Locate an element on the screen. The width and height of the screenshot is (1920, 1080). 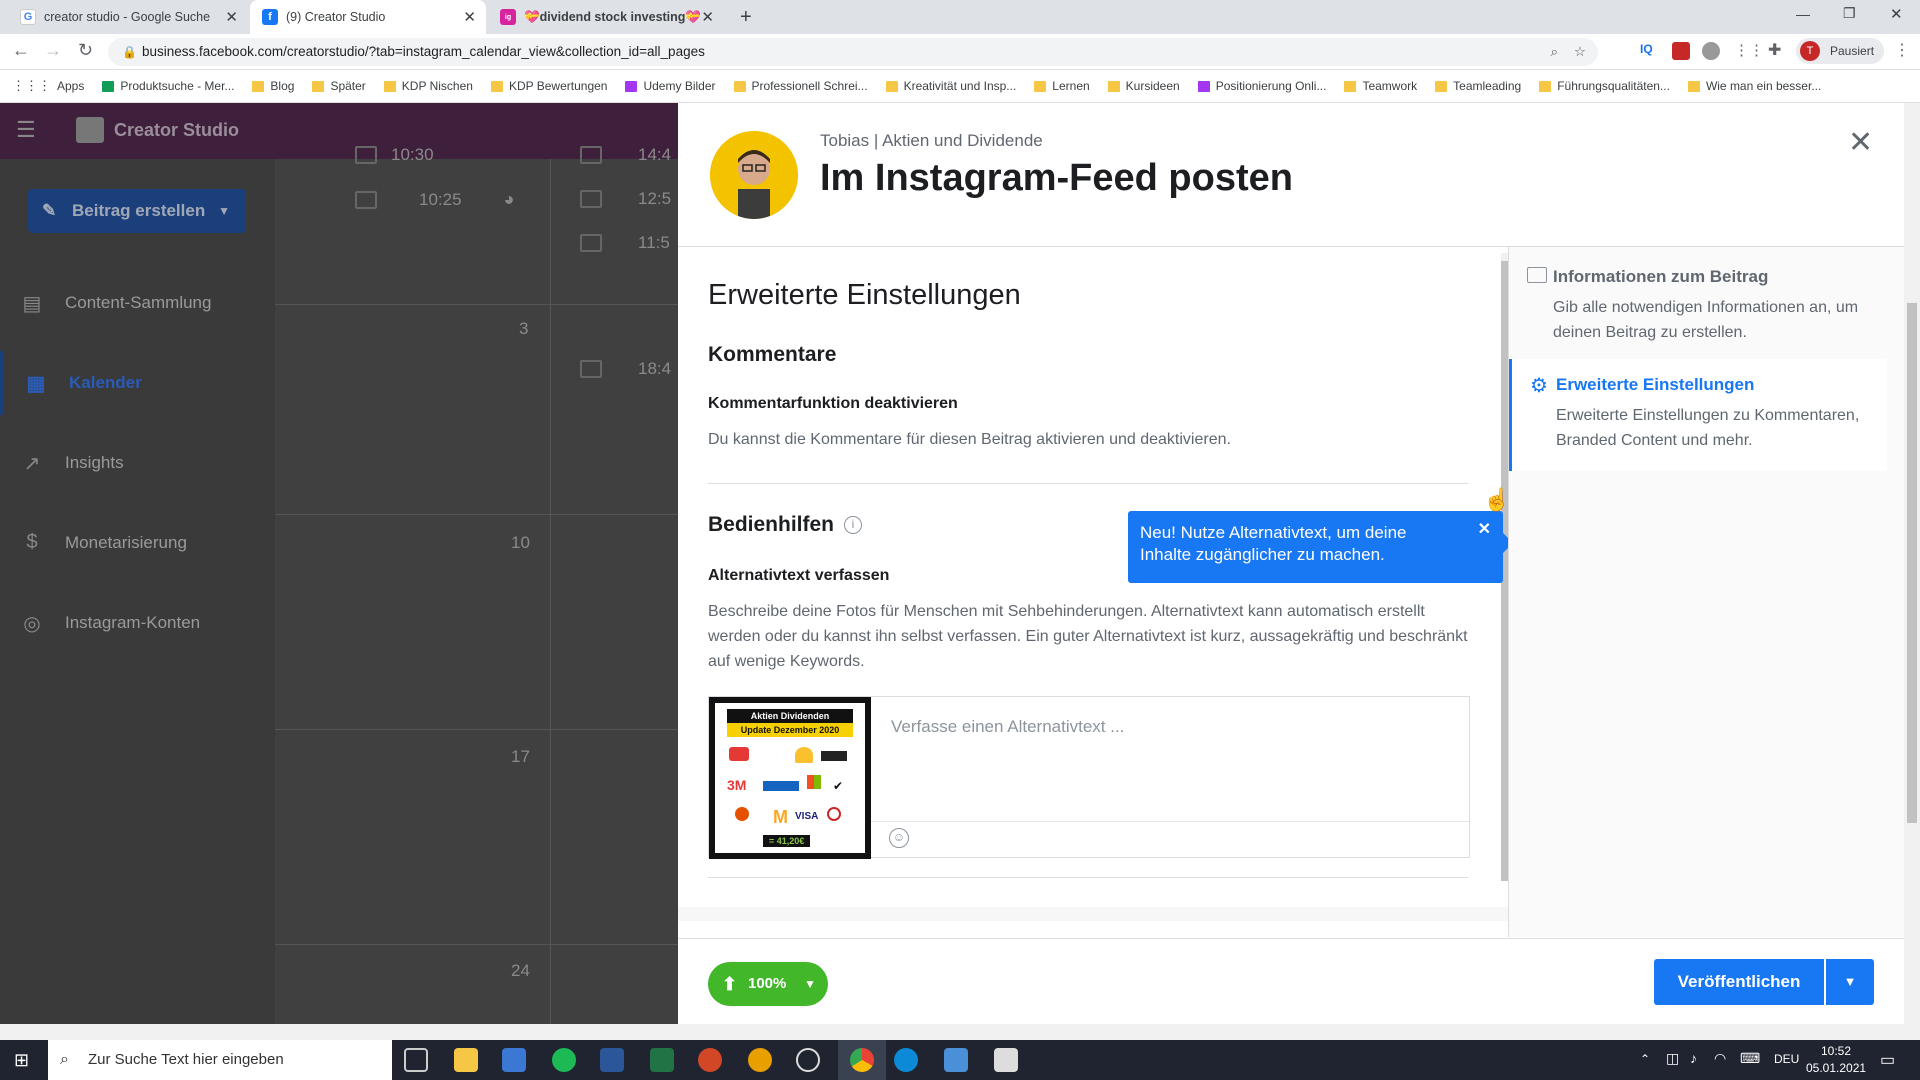
extension-iq-icon: IQ is located at coordinates (1646, 49).